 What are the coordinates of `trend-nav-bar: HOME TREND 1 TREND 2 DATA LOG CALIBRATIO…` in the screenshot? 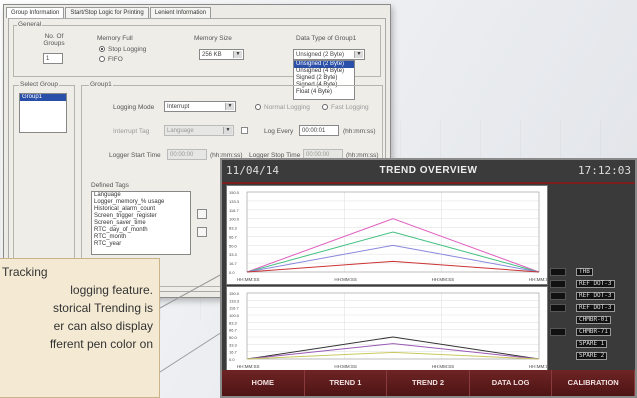 It's located at (428, 383).